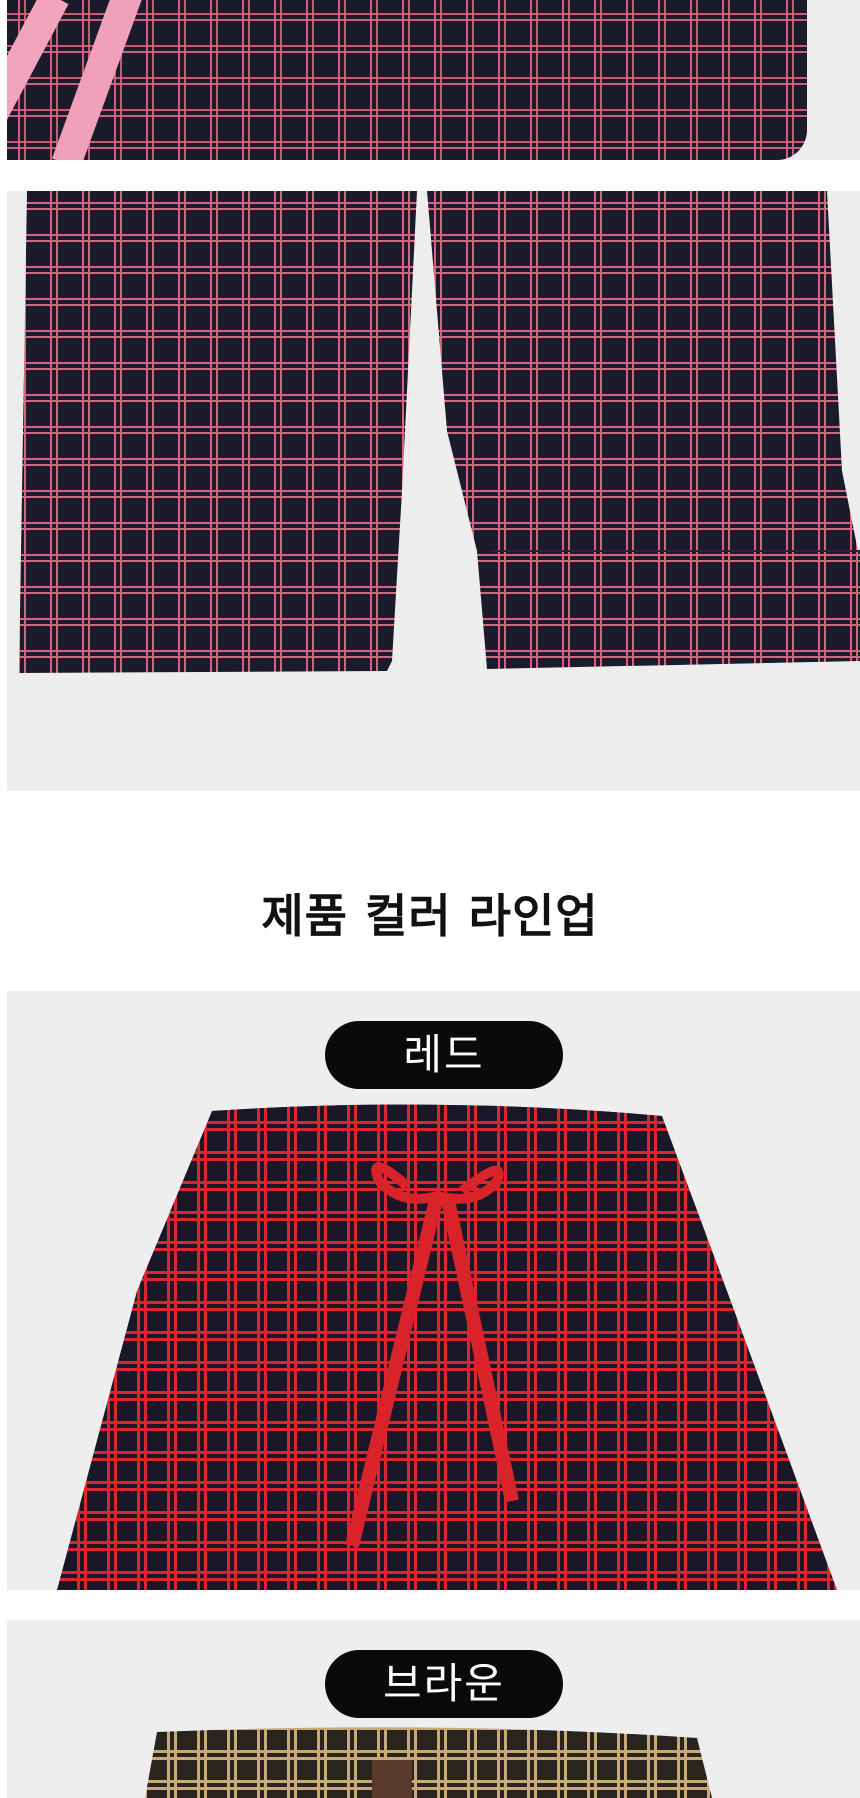 The height and width of the screenshot is (1798, 860). Describe the element at coordinates (444, 1684) in the screenshot. I see `color-badge-brown: 브라운` at that location.